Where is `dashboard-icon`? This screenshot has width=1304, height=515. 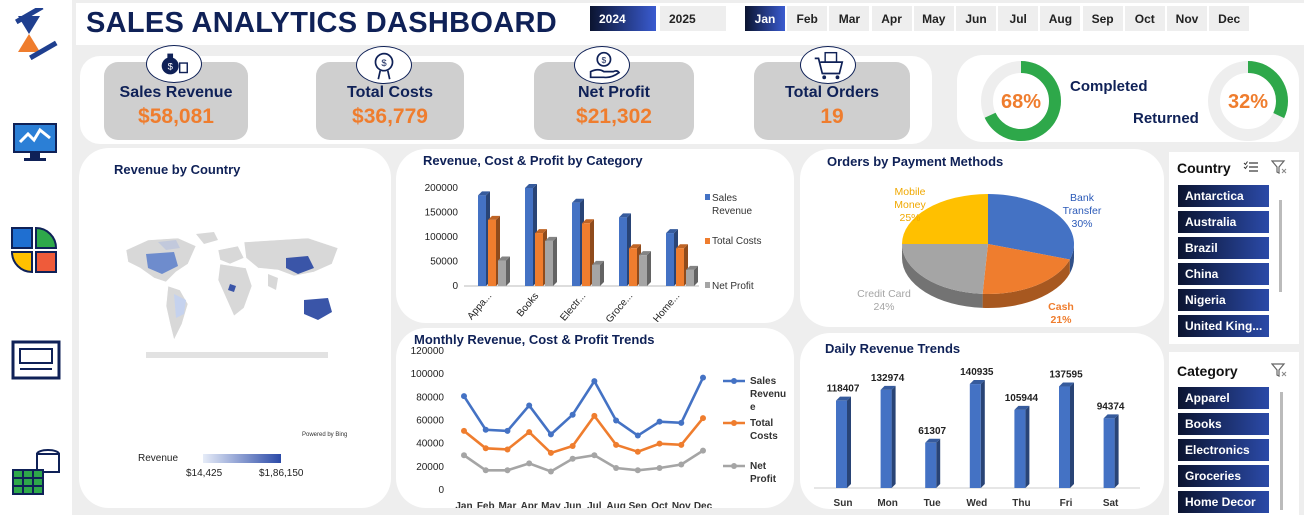
dashboard-icon is located at coordinates (36, 250).